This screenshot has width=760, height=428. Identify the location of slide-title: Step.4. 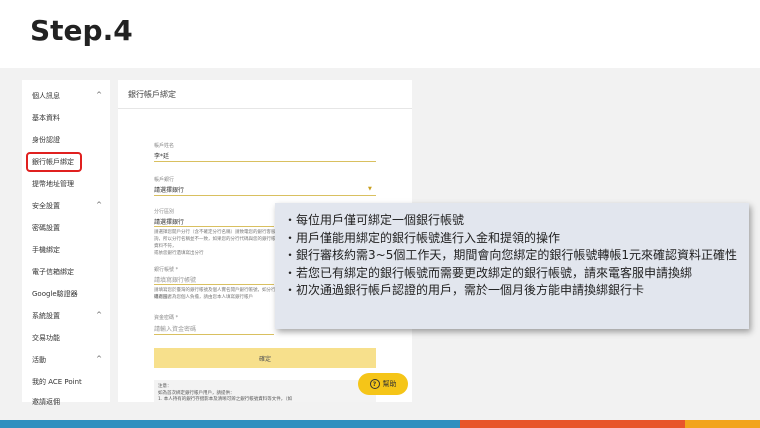
(81, 30).